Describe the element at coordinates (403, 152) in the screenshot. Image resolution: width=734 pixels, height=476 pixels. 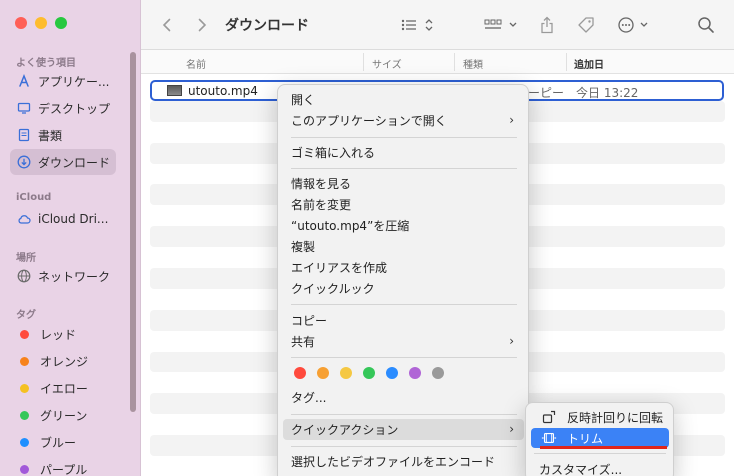
I see `menu-item-move-to-trash: ゴミ箱に入れる` at that location.